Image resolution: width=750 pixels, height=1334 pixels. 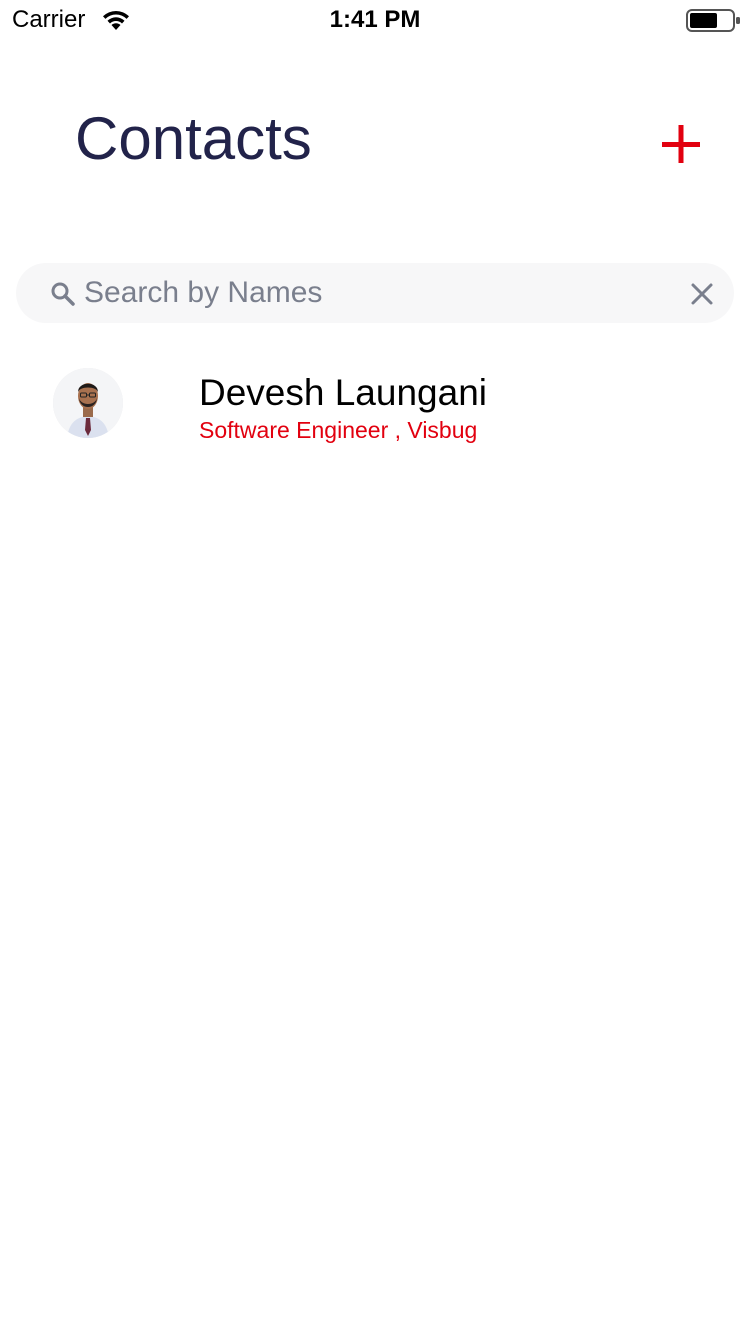 What do you see at coordinates (713, 20) in the screenshot?
I see `battery-icon` at bounding box center [713, 20].